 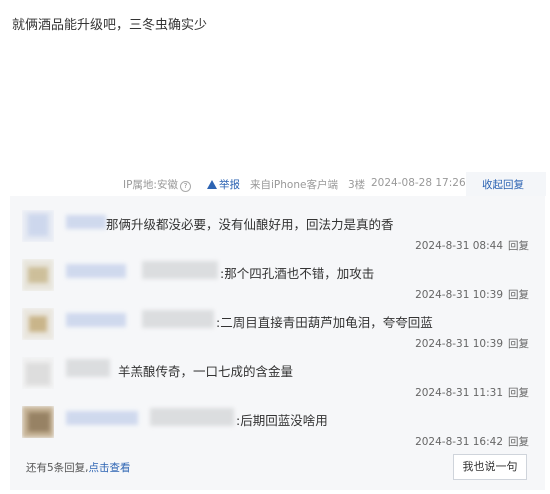 I want to click on reply-text: :那个四孔酒也不错，加攻击, so click(x=297, y=273).